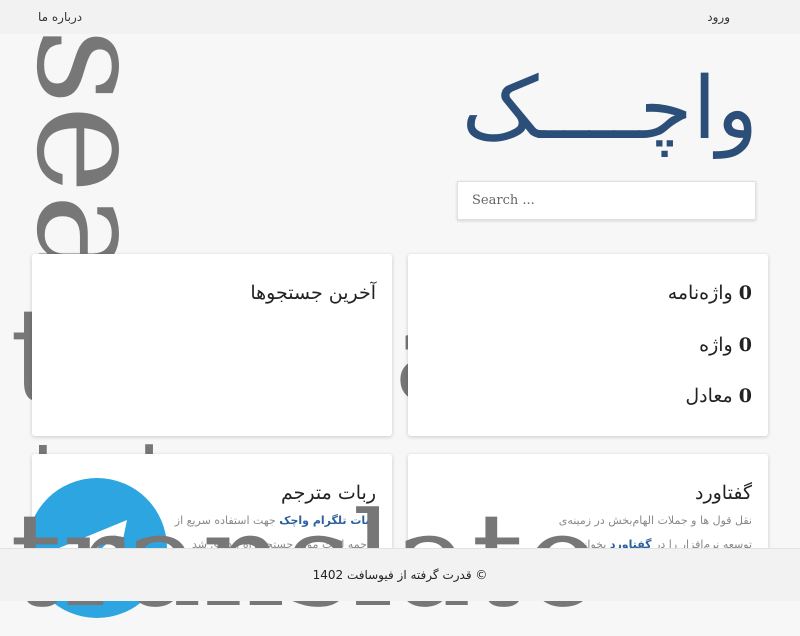  I want to click on telegram-bot-link: ربات تلگرام واچک, so click(327, 520).